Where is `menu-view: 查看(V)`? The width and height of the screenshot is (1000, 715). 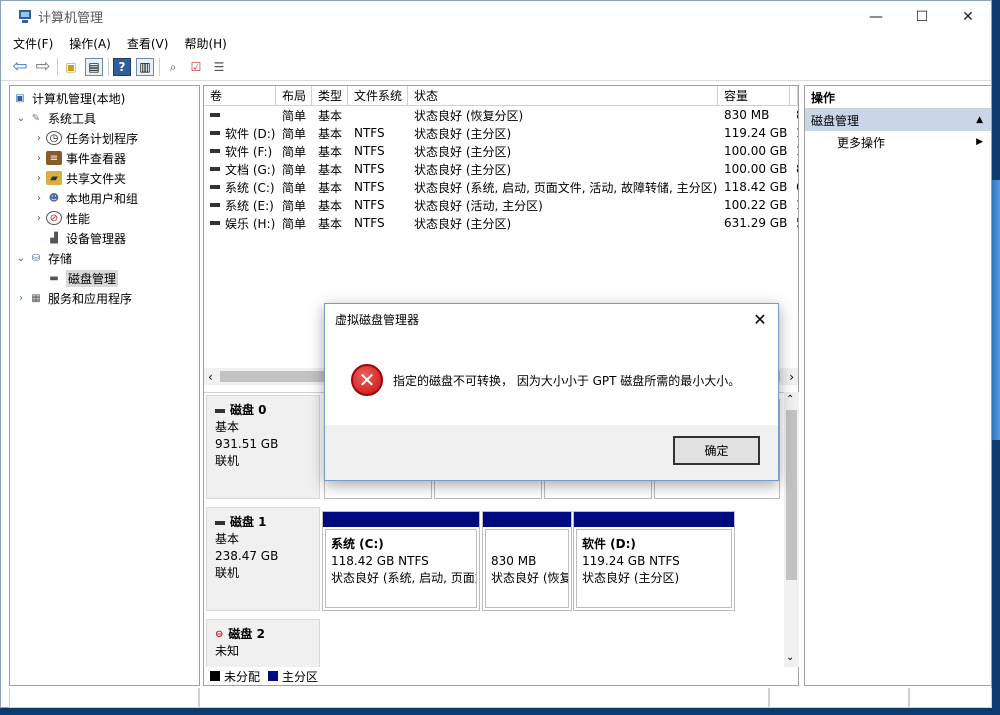 menu-view: 查看(V) is located at coordinates (148, 43).